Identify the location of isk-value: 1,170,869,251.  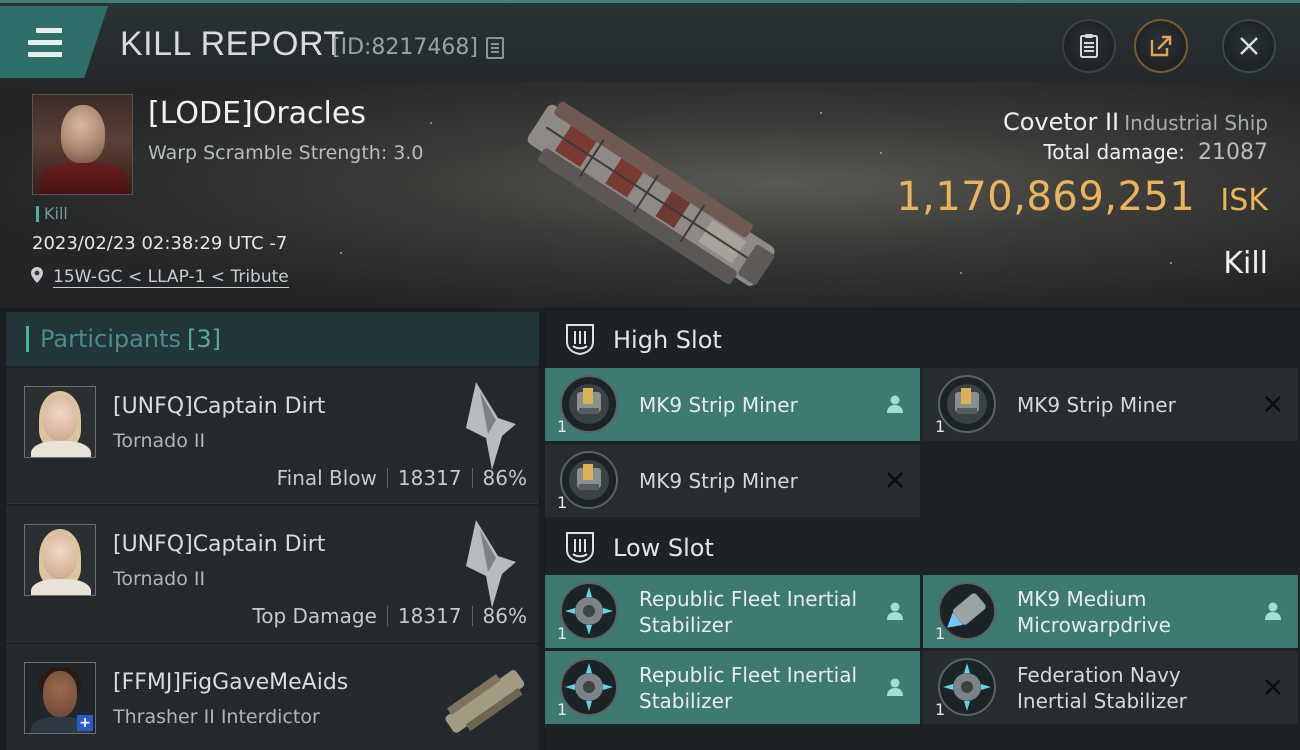
(1046, 197).